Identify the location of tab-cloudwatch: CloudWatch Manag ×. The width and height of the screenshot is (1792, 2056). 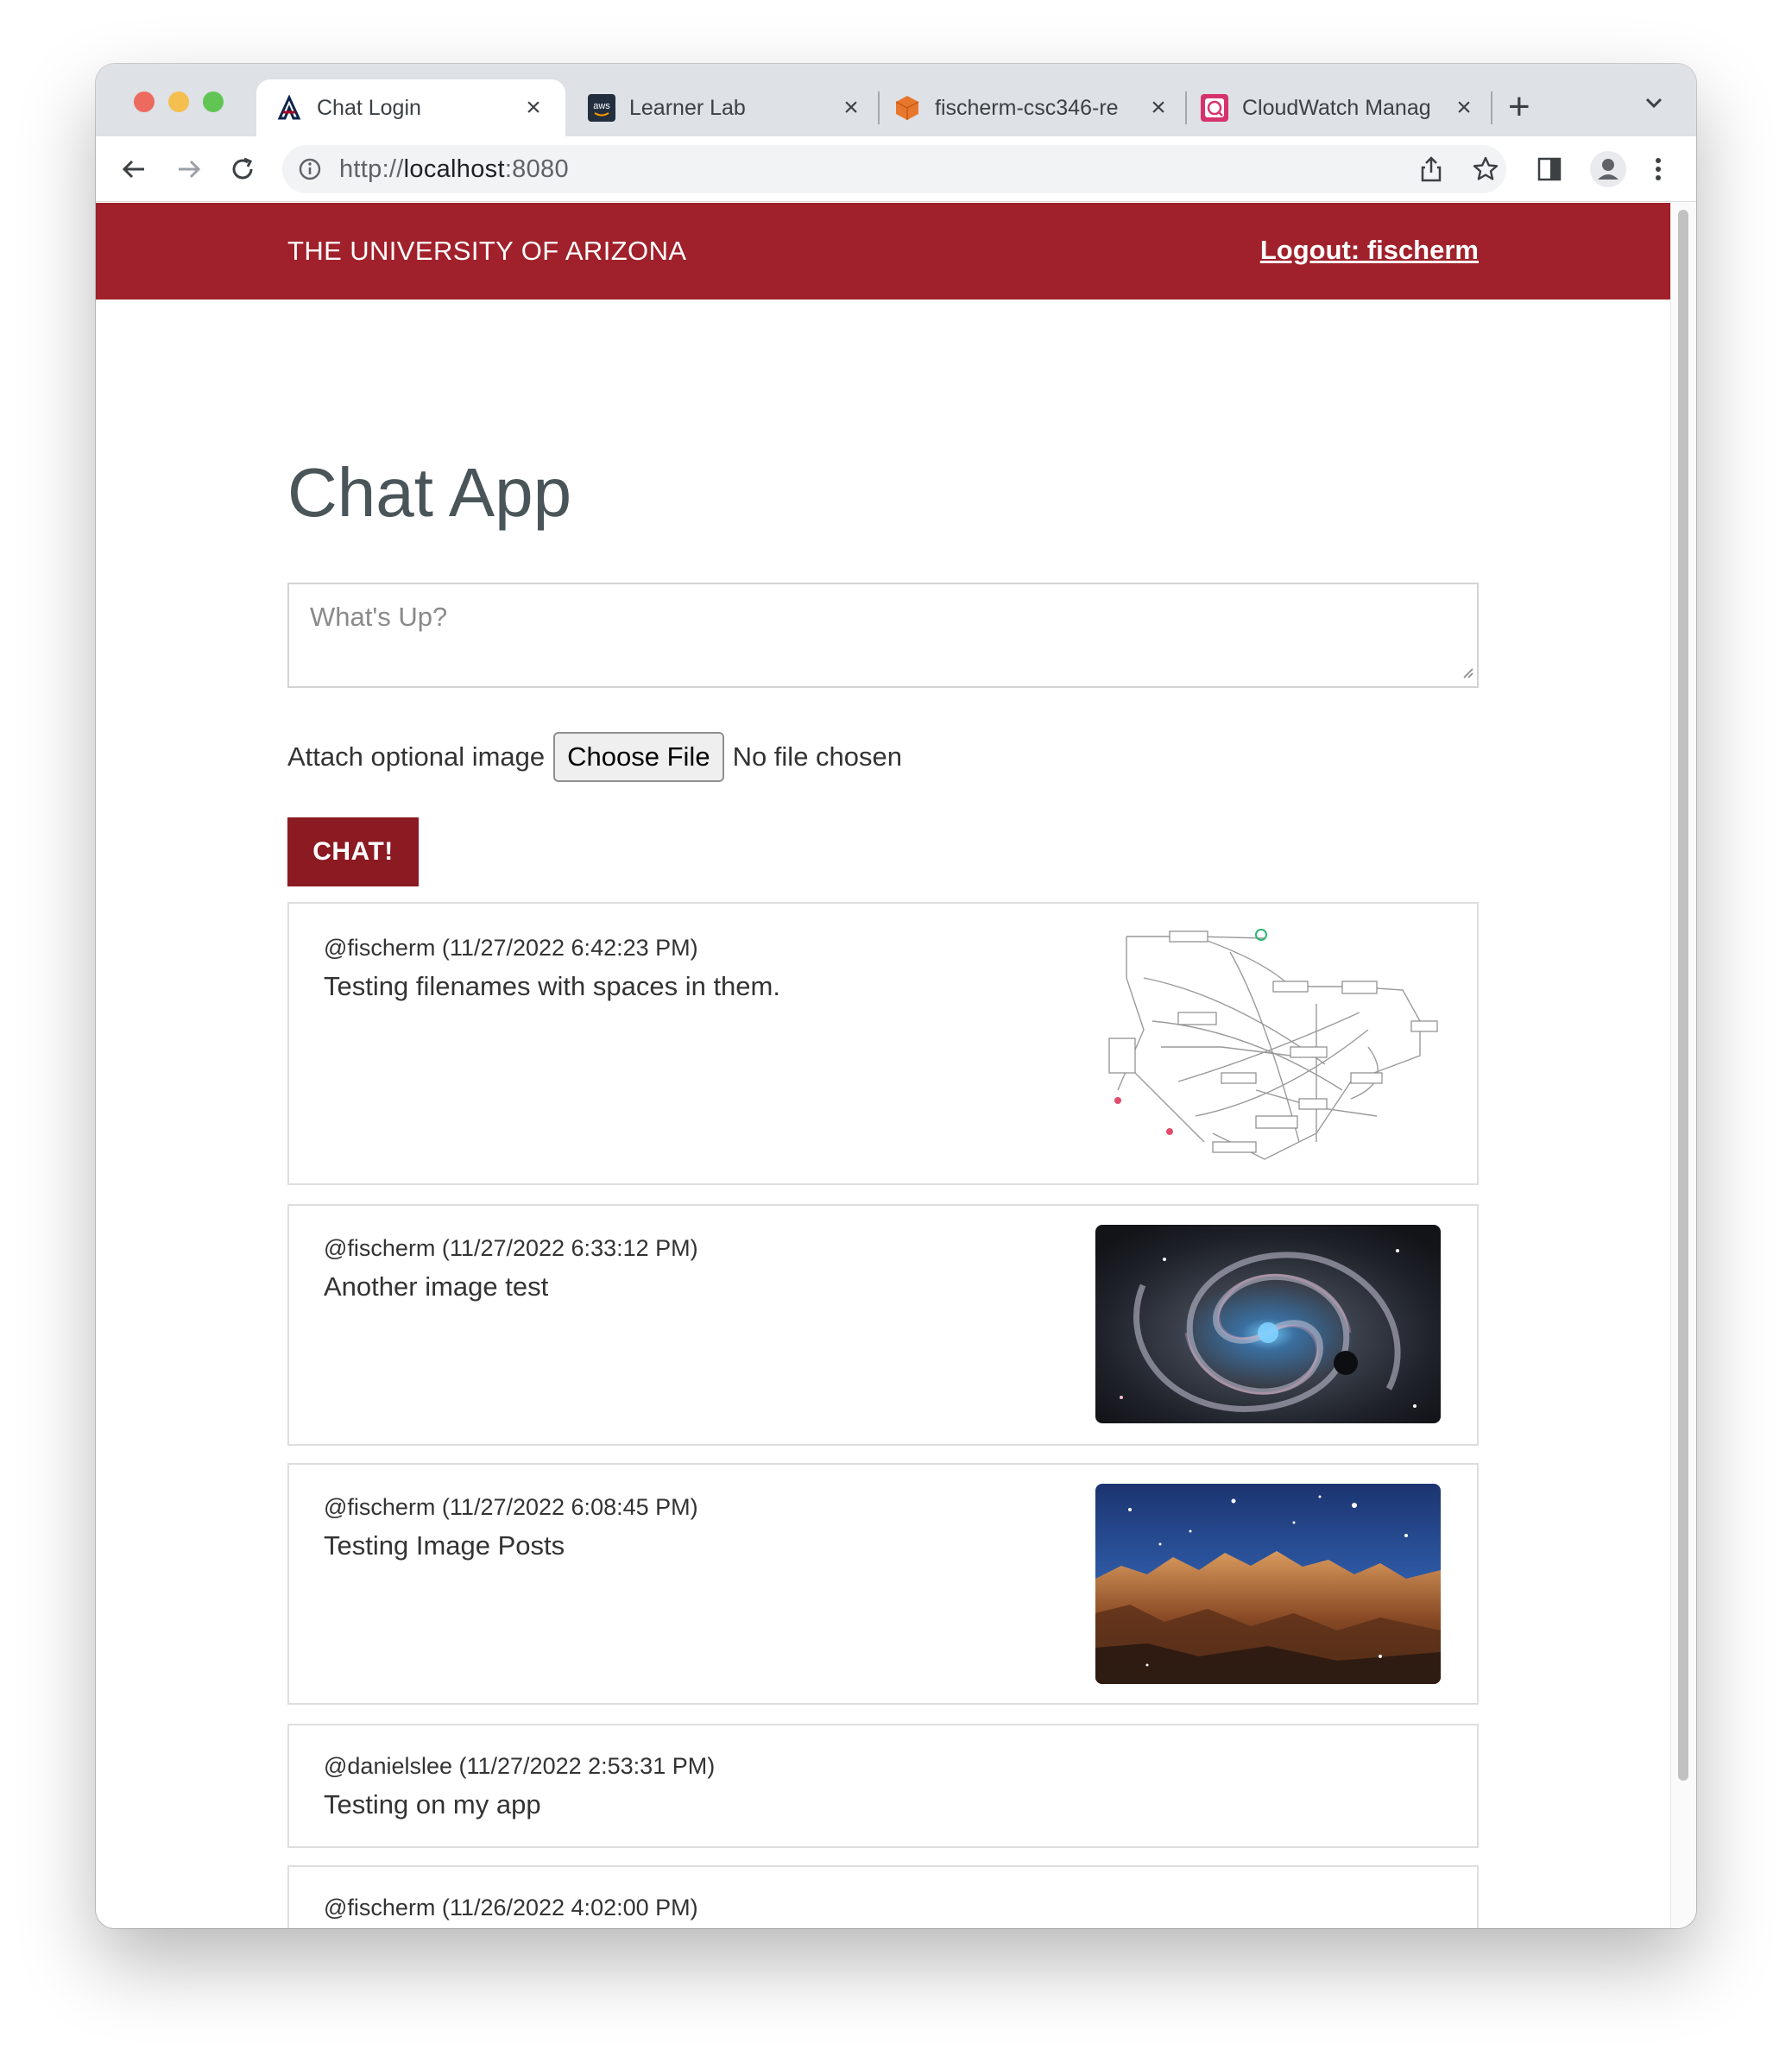
(1339, 108).